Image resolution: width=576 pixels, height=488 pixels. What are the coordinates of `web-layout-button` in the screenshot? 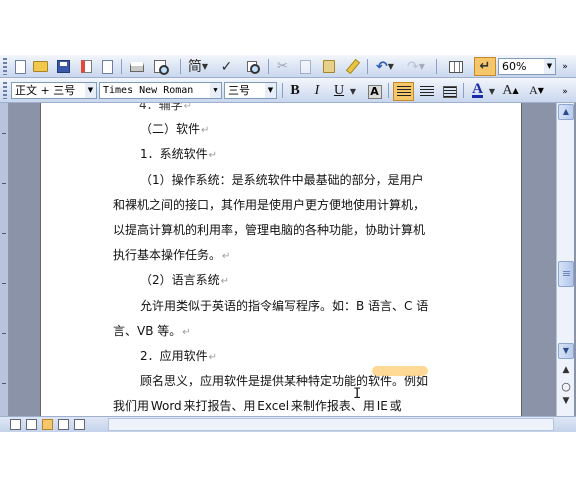 It's located at (31, 424).